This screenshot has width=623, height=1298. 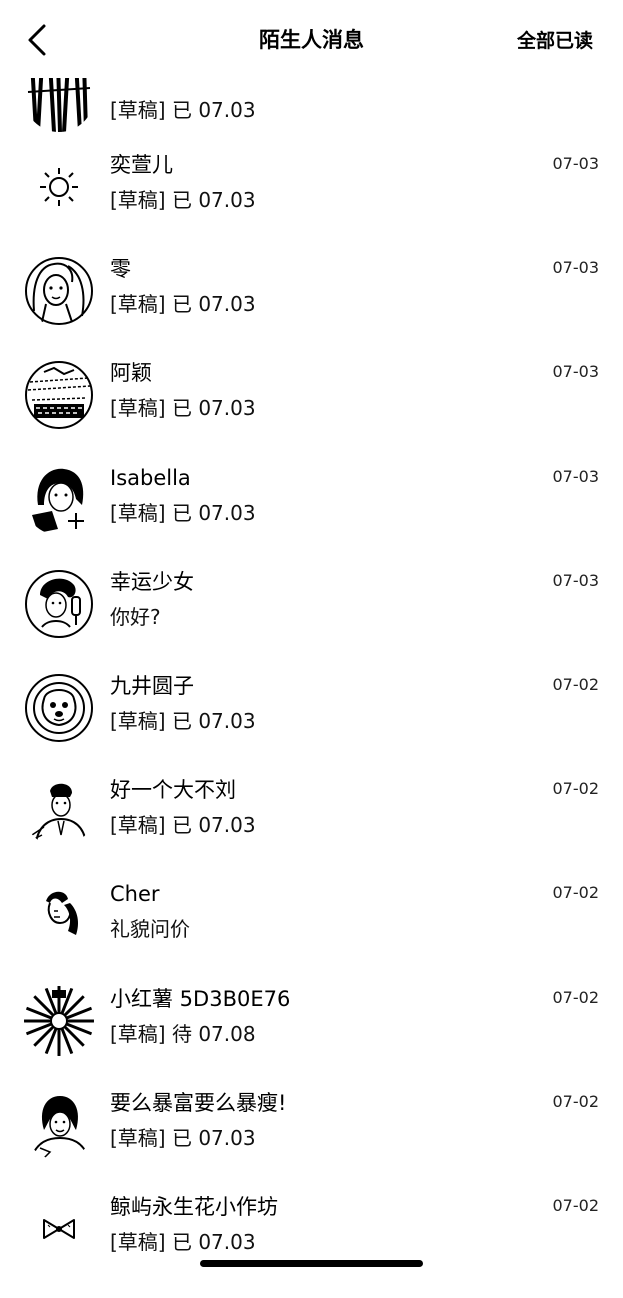 I want to click on back-button, so click(x=39, y=40).